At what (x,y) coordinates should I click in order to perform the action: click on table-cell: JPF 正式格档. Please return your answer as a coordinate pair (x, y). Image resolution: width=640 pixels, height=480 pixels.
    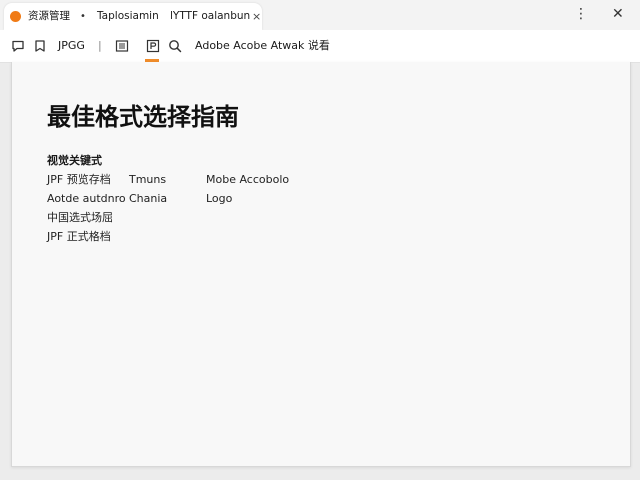
    Looking at the image, I should click on (79, 236).